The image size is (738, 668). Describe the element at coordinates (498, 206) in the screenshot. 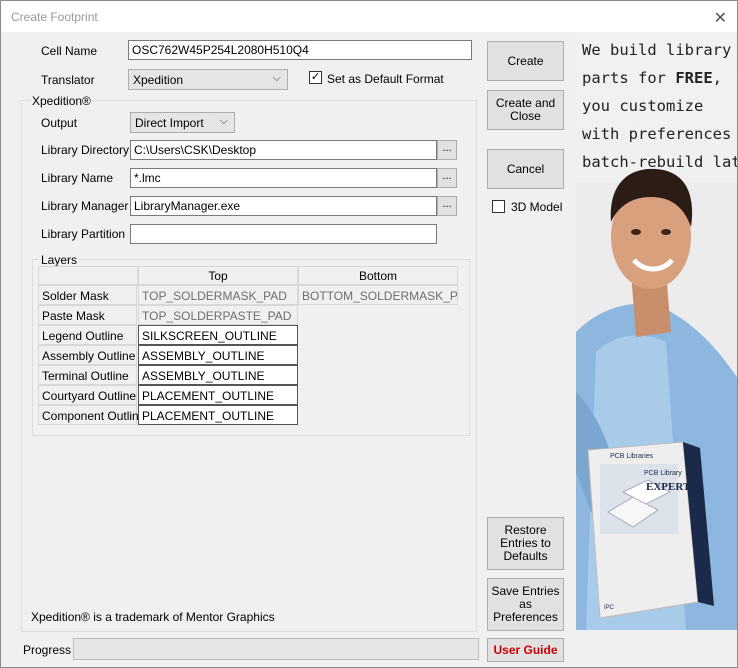

I see `3d-model-checkbox` at that location.